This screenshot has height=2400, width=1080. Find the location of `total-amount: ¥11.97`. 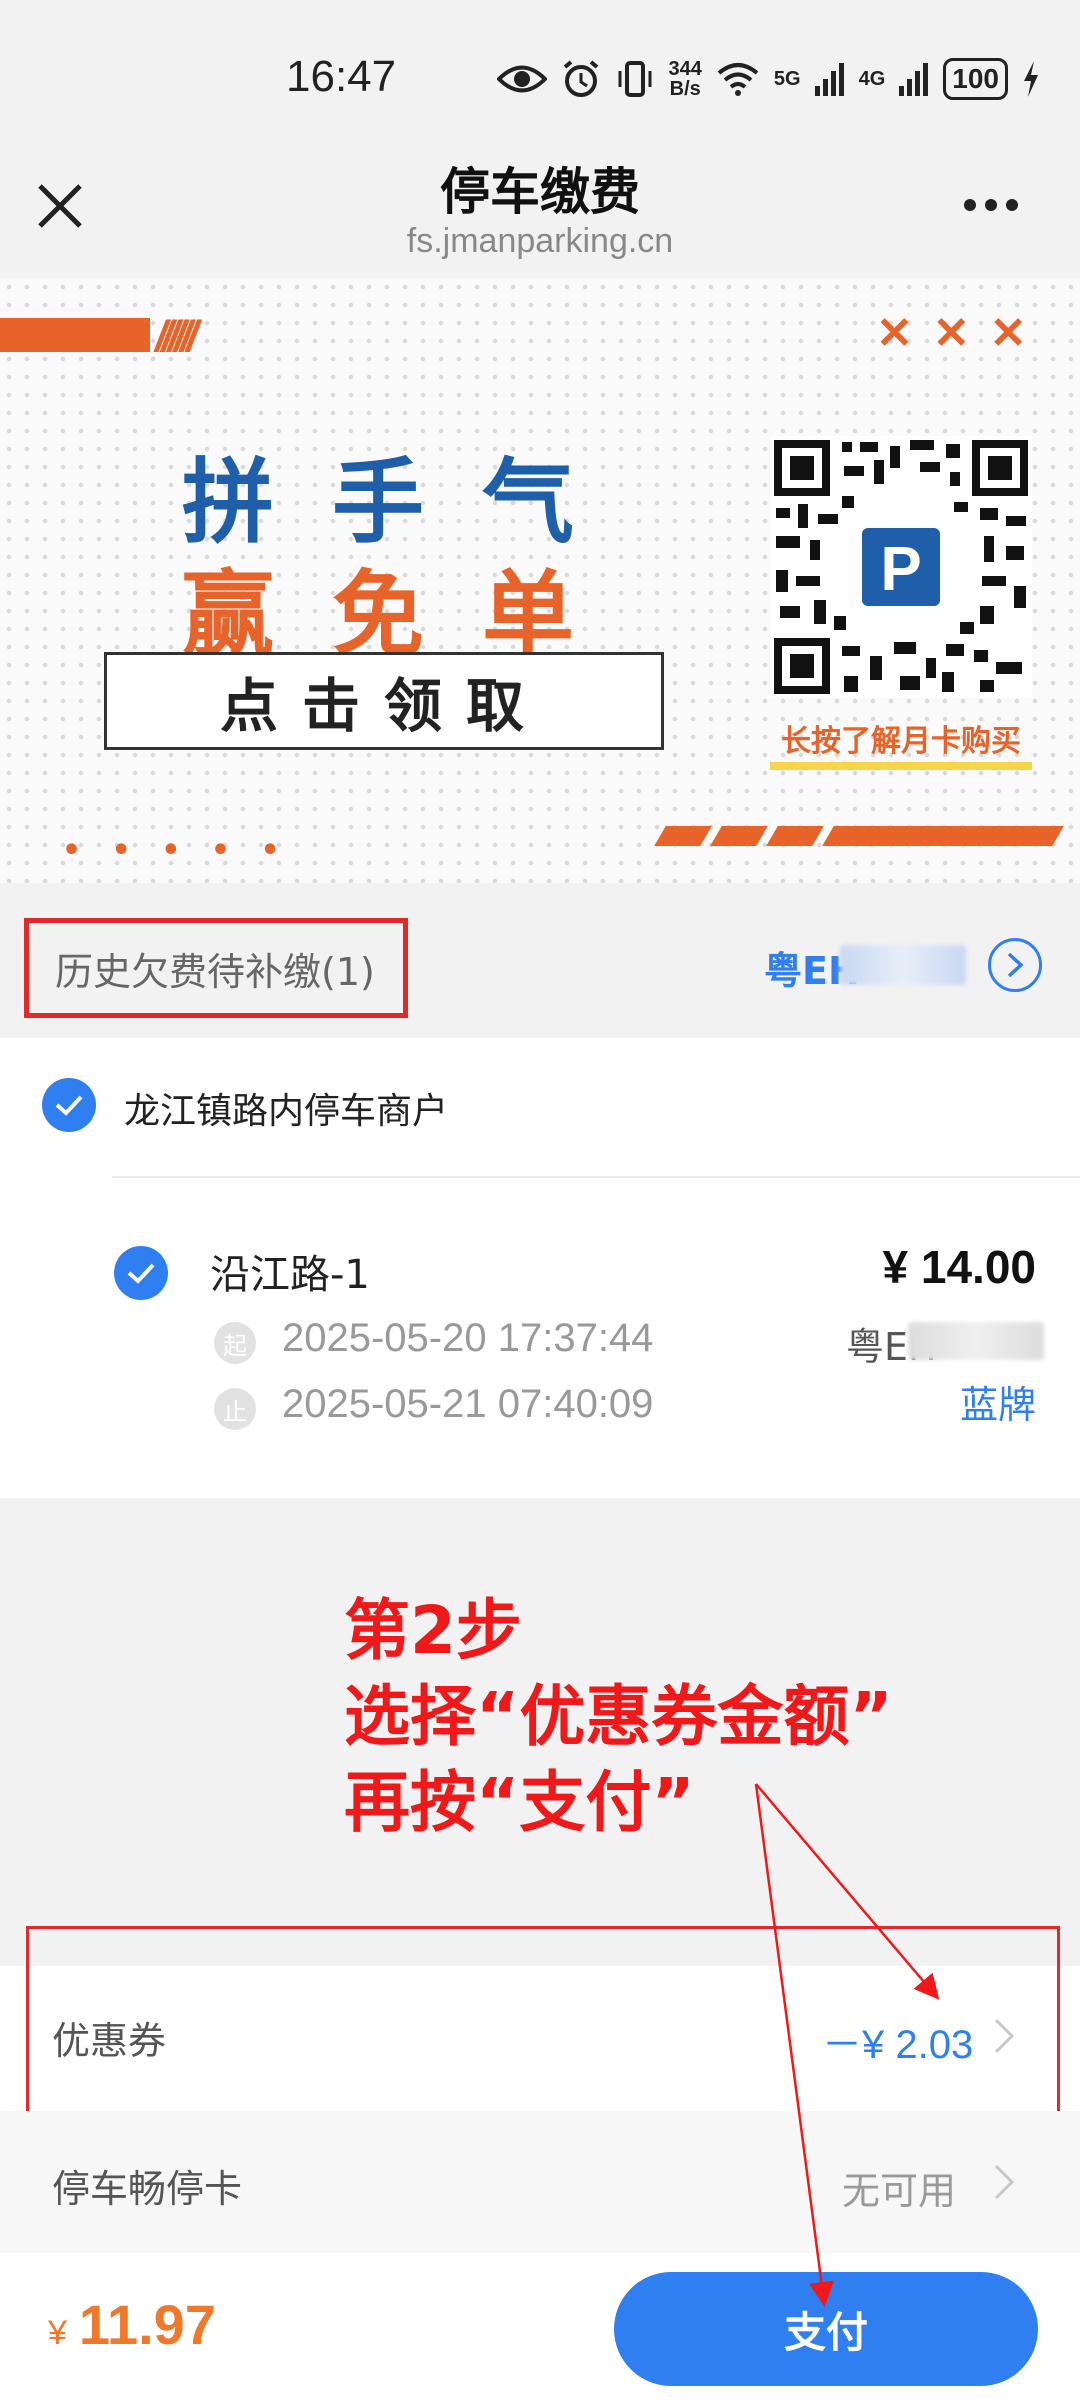

total-amount: ¥11.97 is located at coordinates (132, 2324).